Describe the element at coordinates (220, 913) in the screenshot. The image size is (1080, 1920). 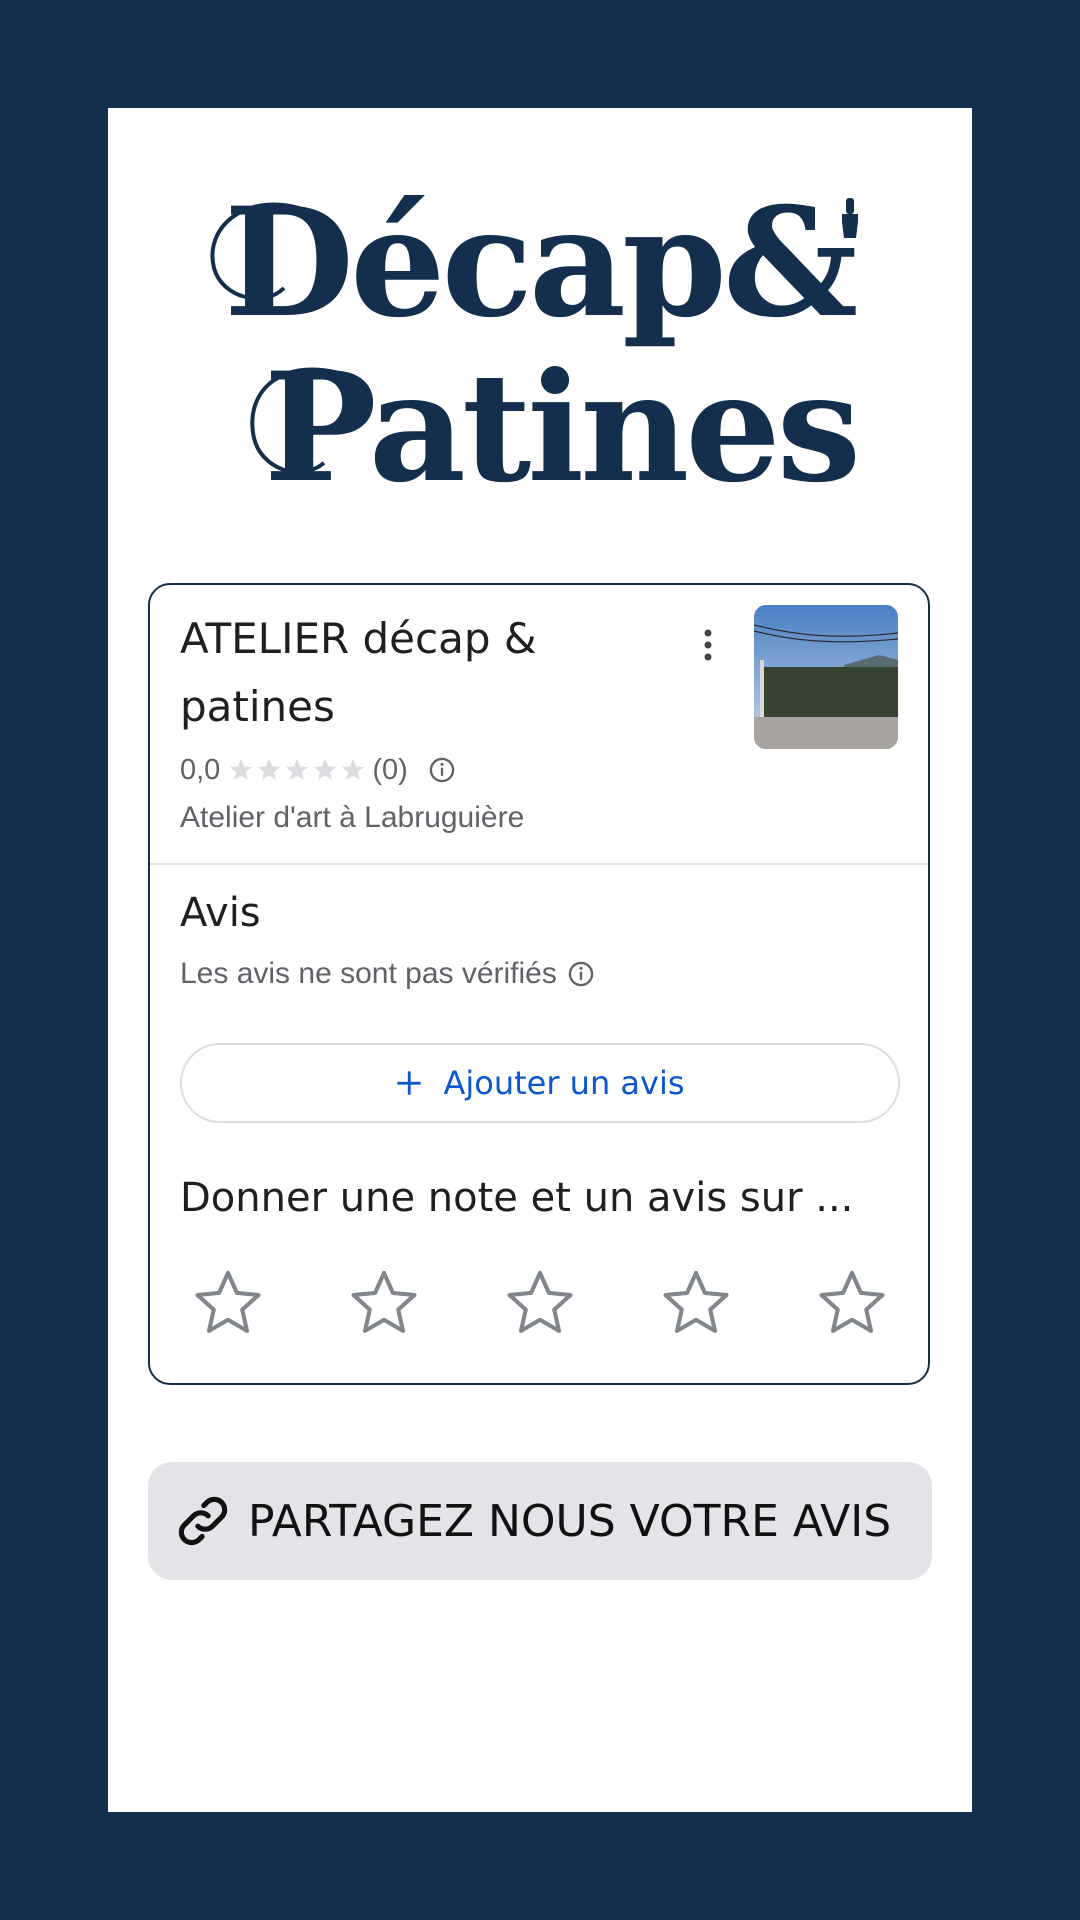
I see `reviews-heading: Avis` at that location.